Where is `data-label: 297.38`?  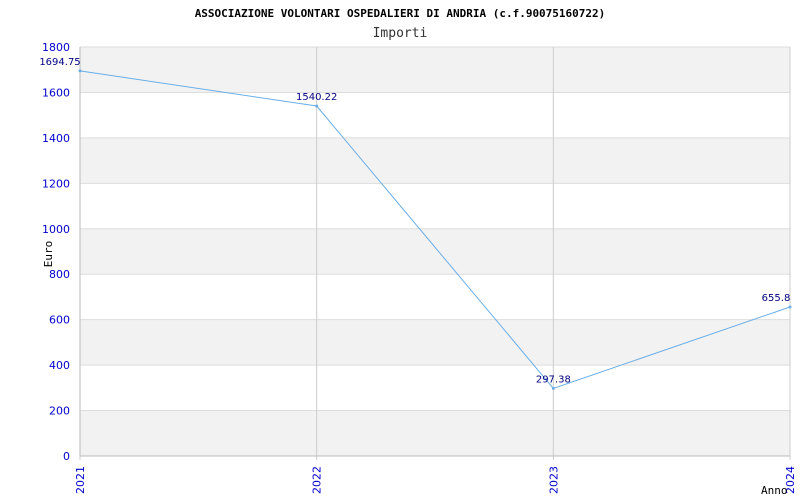 data-label: 297.38 is located at coordinates (553, 379).